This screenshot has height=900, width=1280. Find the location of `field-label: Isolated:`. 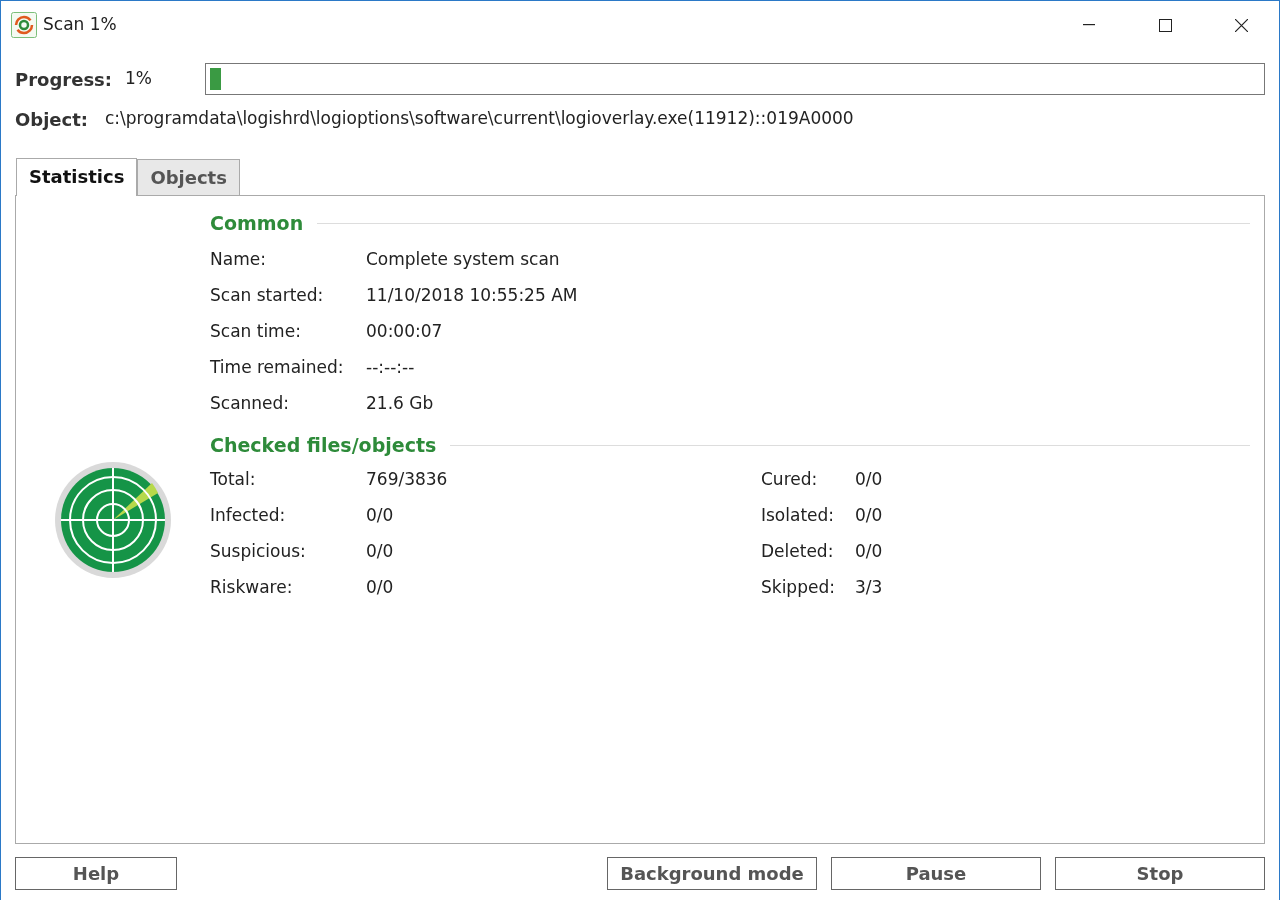

field-label: Isolated: is located at coordinates (798, 516).